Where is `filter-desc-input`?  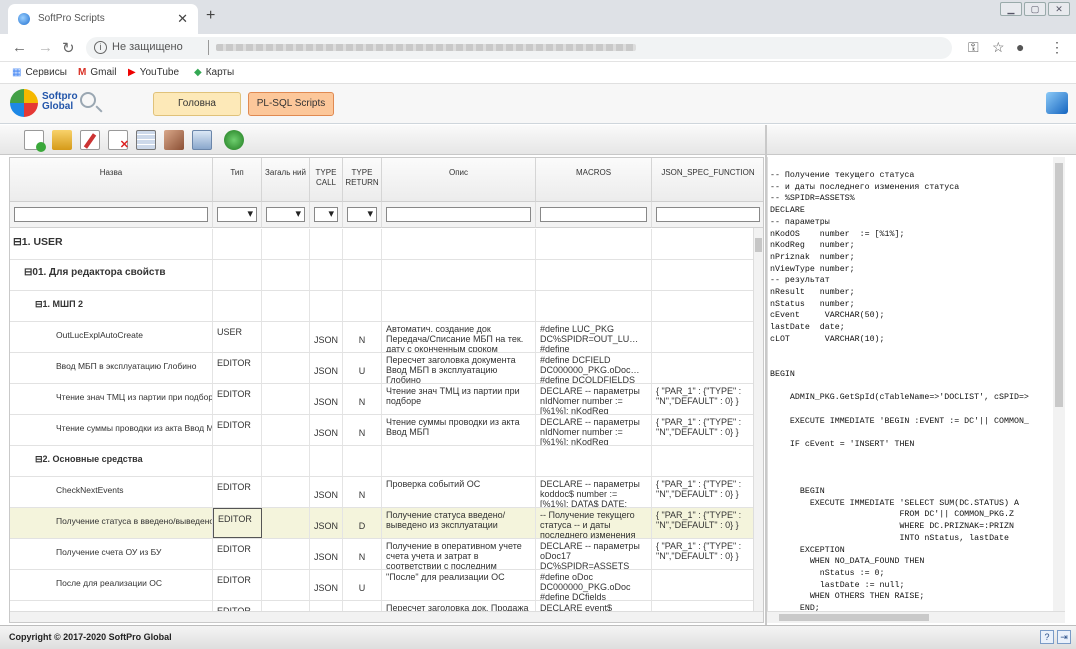
filter-desc-input is located at coordinates (458, 214).